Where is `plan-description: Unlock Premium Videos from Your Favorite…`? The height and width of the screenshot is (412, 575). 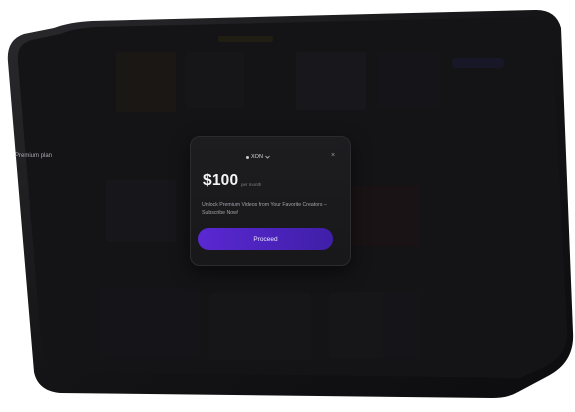
plan-description: Unlock Premium Videos from Your Favorite… is located at coordinates (264, 209).